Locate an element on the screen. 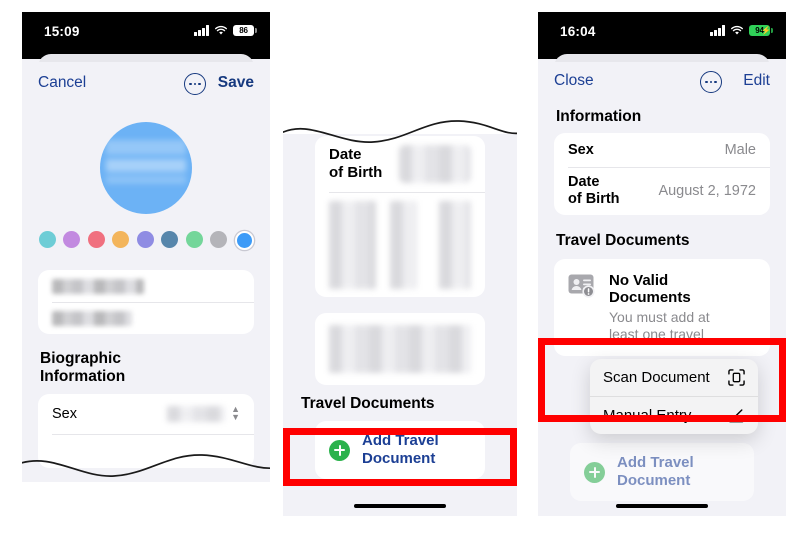  add-travel-document-label-2: Add Travel Document is located at coordinates (400, 449).